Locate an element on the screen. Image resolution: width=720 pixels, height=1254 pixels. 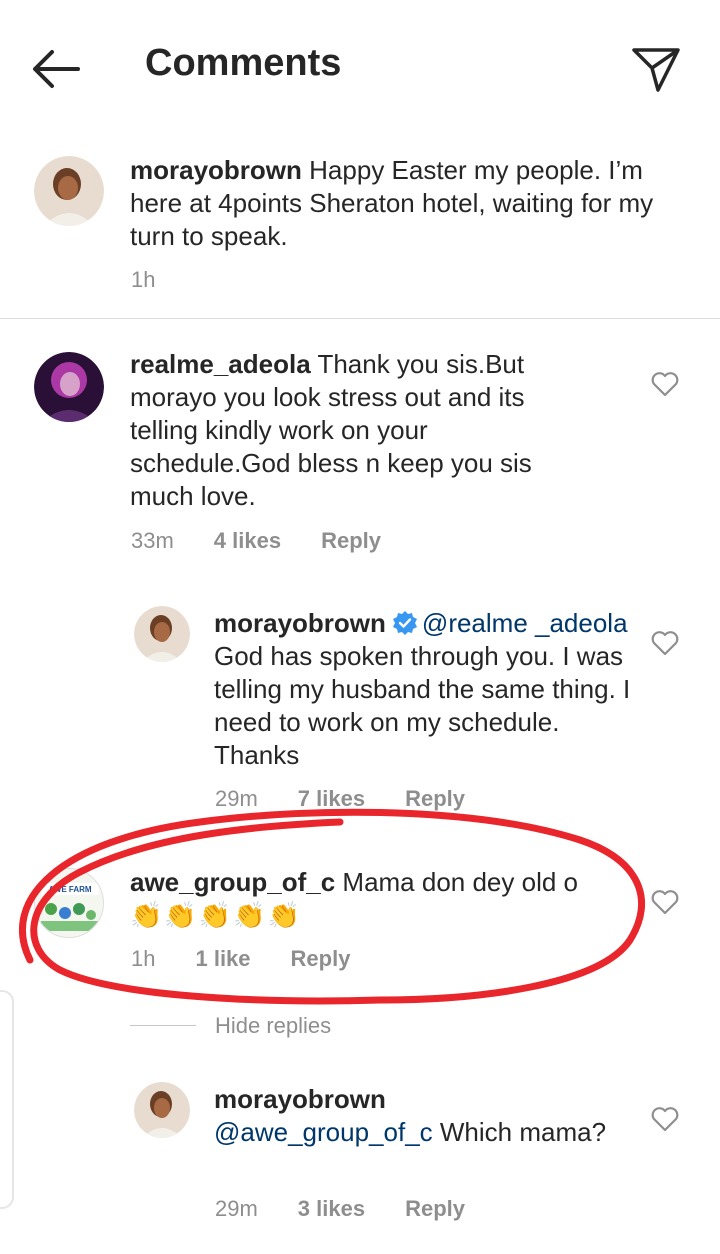
back-arrow-icon is located at coordinates (56, 69).